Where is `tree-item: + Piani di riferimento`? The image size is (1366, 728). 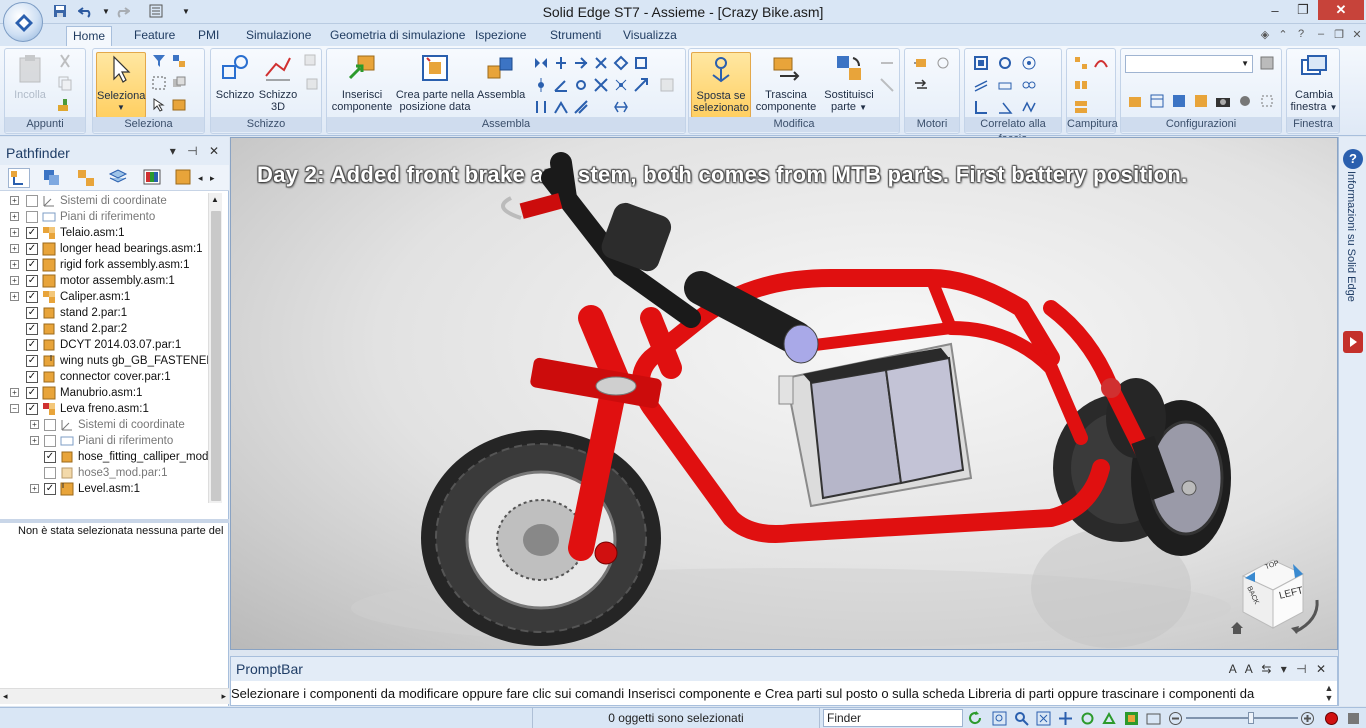 tree-item: + Piani di riferimento is located at coordinates (104, 441).